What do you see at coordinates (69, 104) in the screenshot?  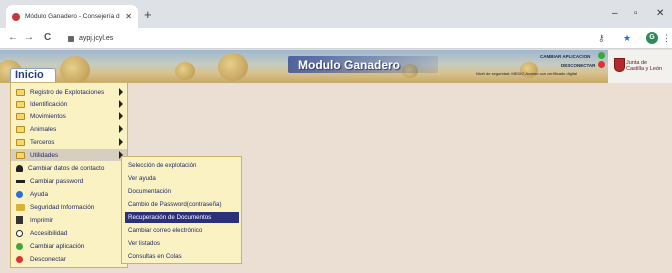 I see `menu-item-identificacion: Identificación` at bounding box center [69, 104].